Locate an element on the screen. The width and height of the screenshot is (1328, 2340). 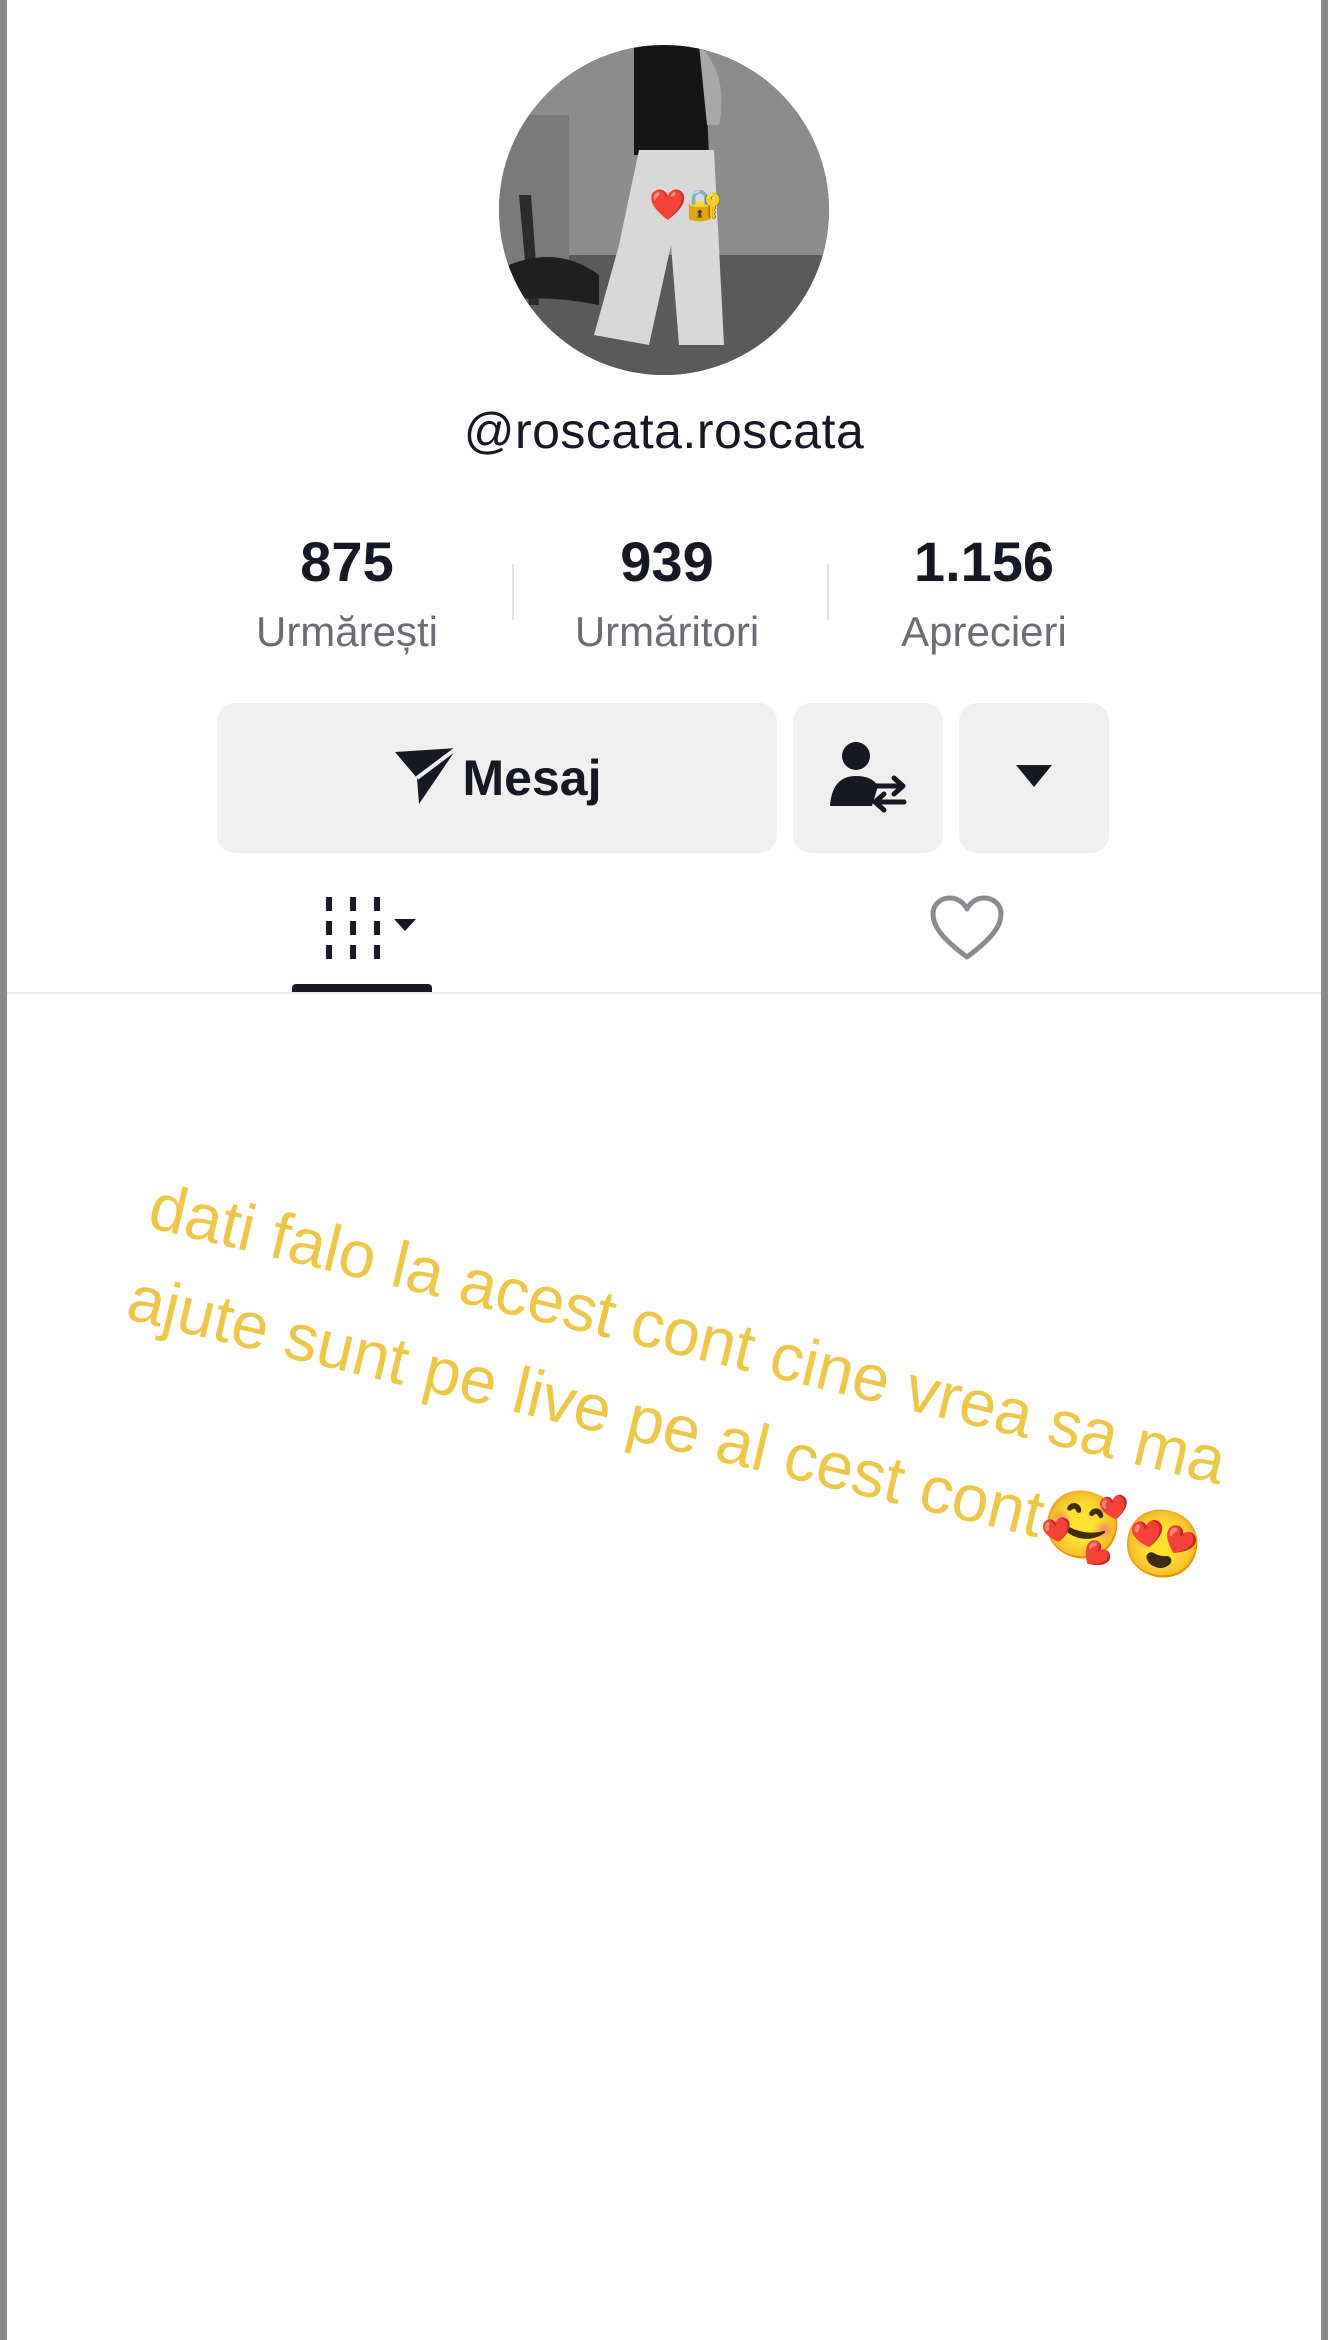
stat-following-label: Urmărești is located at coordinates (346, 631).